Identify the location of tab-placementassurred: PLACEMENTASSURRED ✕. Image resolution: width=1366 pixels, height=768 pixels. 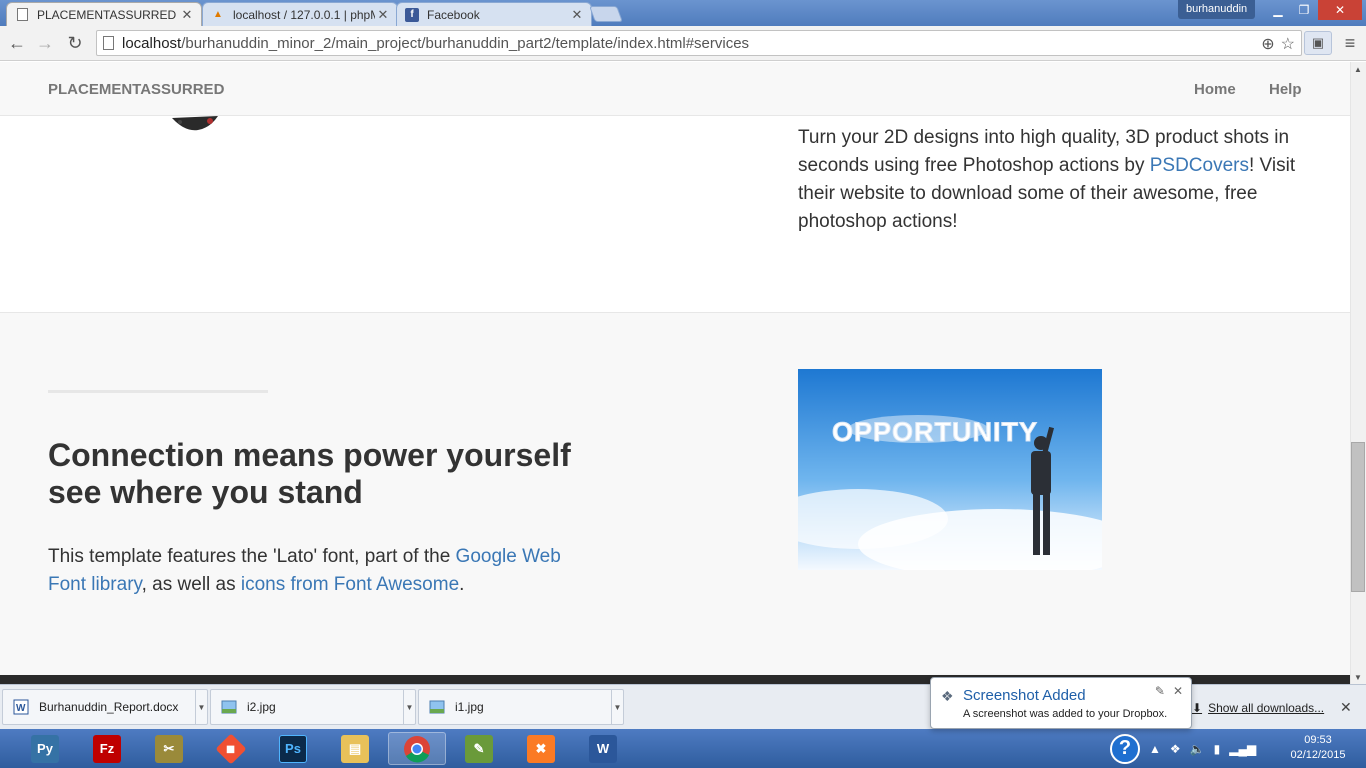
(104, 14).